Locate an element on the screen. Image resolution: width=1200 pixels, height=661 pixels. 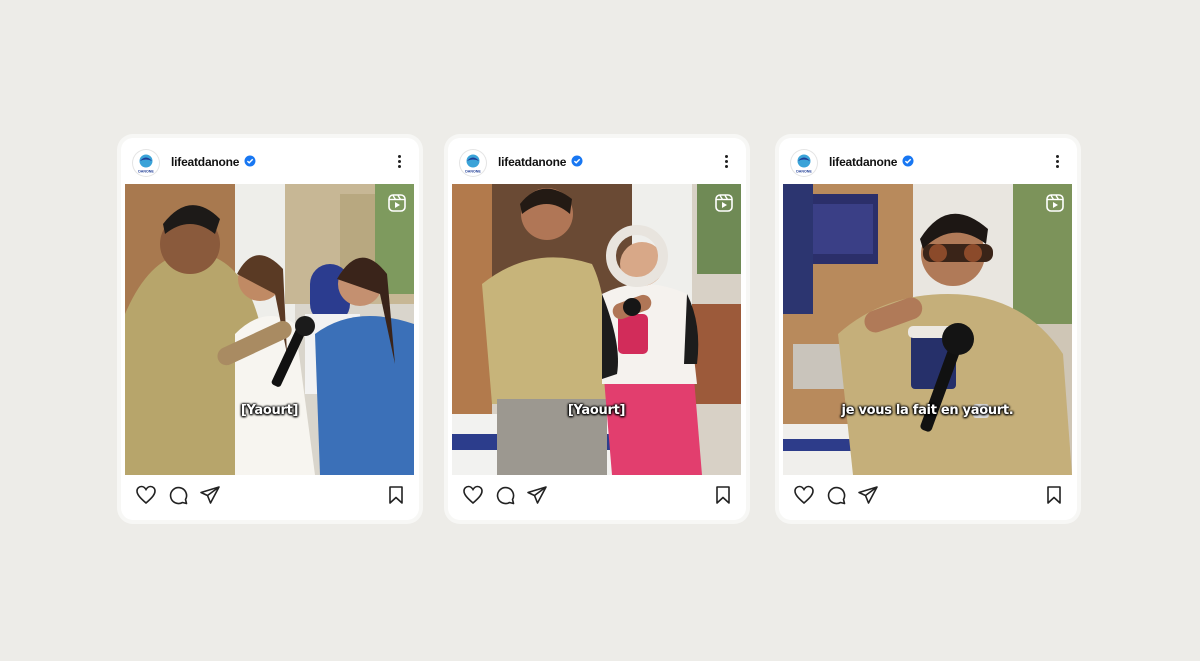
post-card-1: DANONE lifeatdanone [Yaourt] is located at coordinates (270, 329).